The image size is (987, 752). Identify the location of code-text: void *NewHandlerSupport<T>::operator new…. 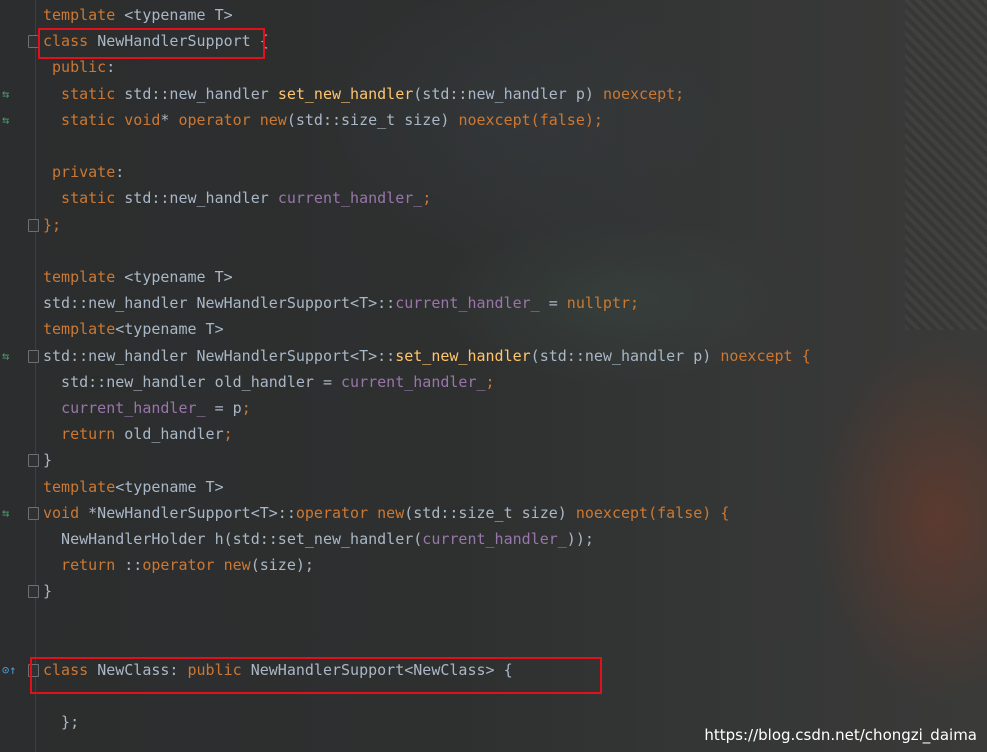
(386, 513).